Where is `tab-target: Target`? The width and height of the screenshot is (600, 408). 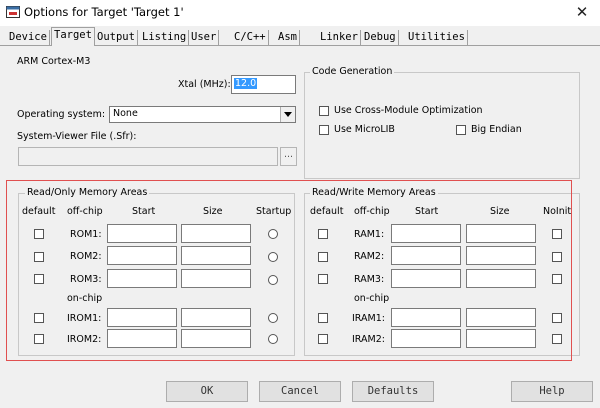
tab-target: Target is located at coordinates (73, 36).